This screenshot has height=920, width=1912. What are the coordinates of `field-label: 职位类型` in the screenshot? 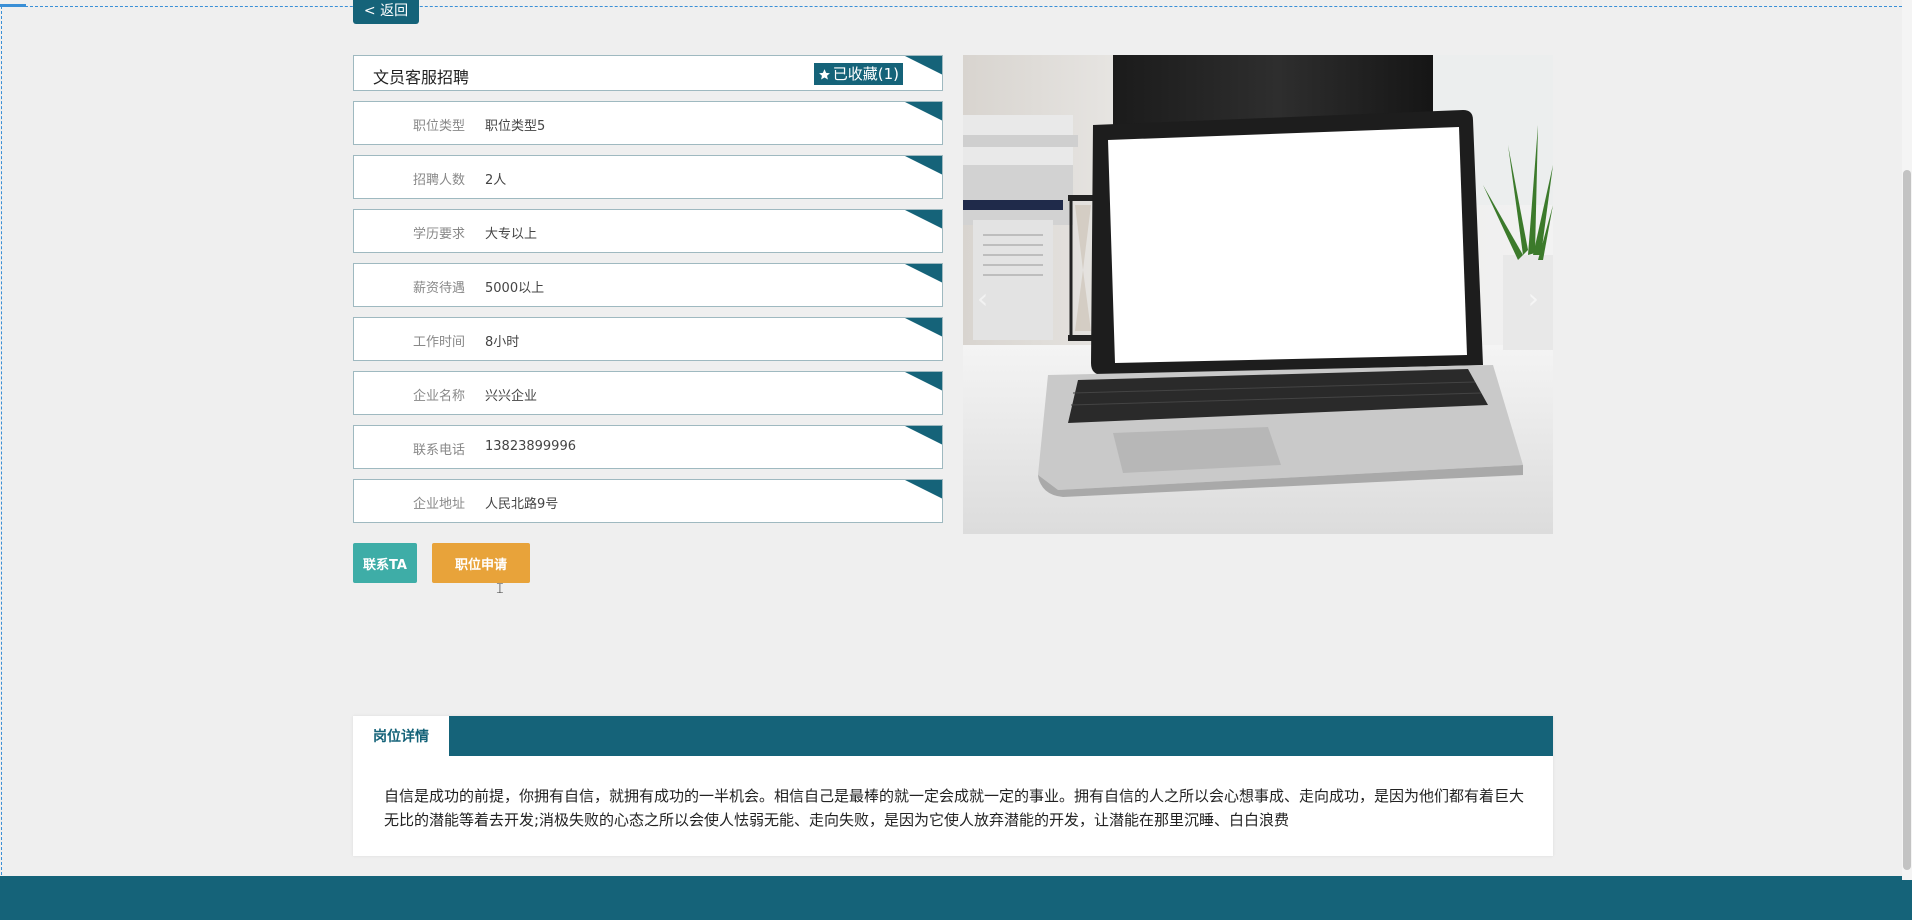 It's located at (438, 126).